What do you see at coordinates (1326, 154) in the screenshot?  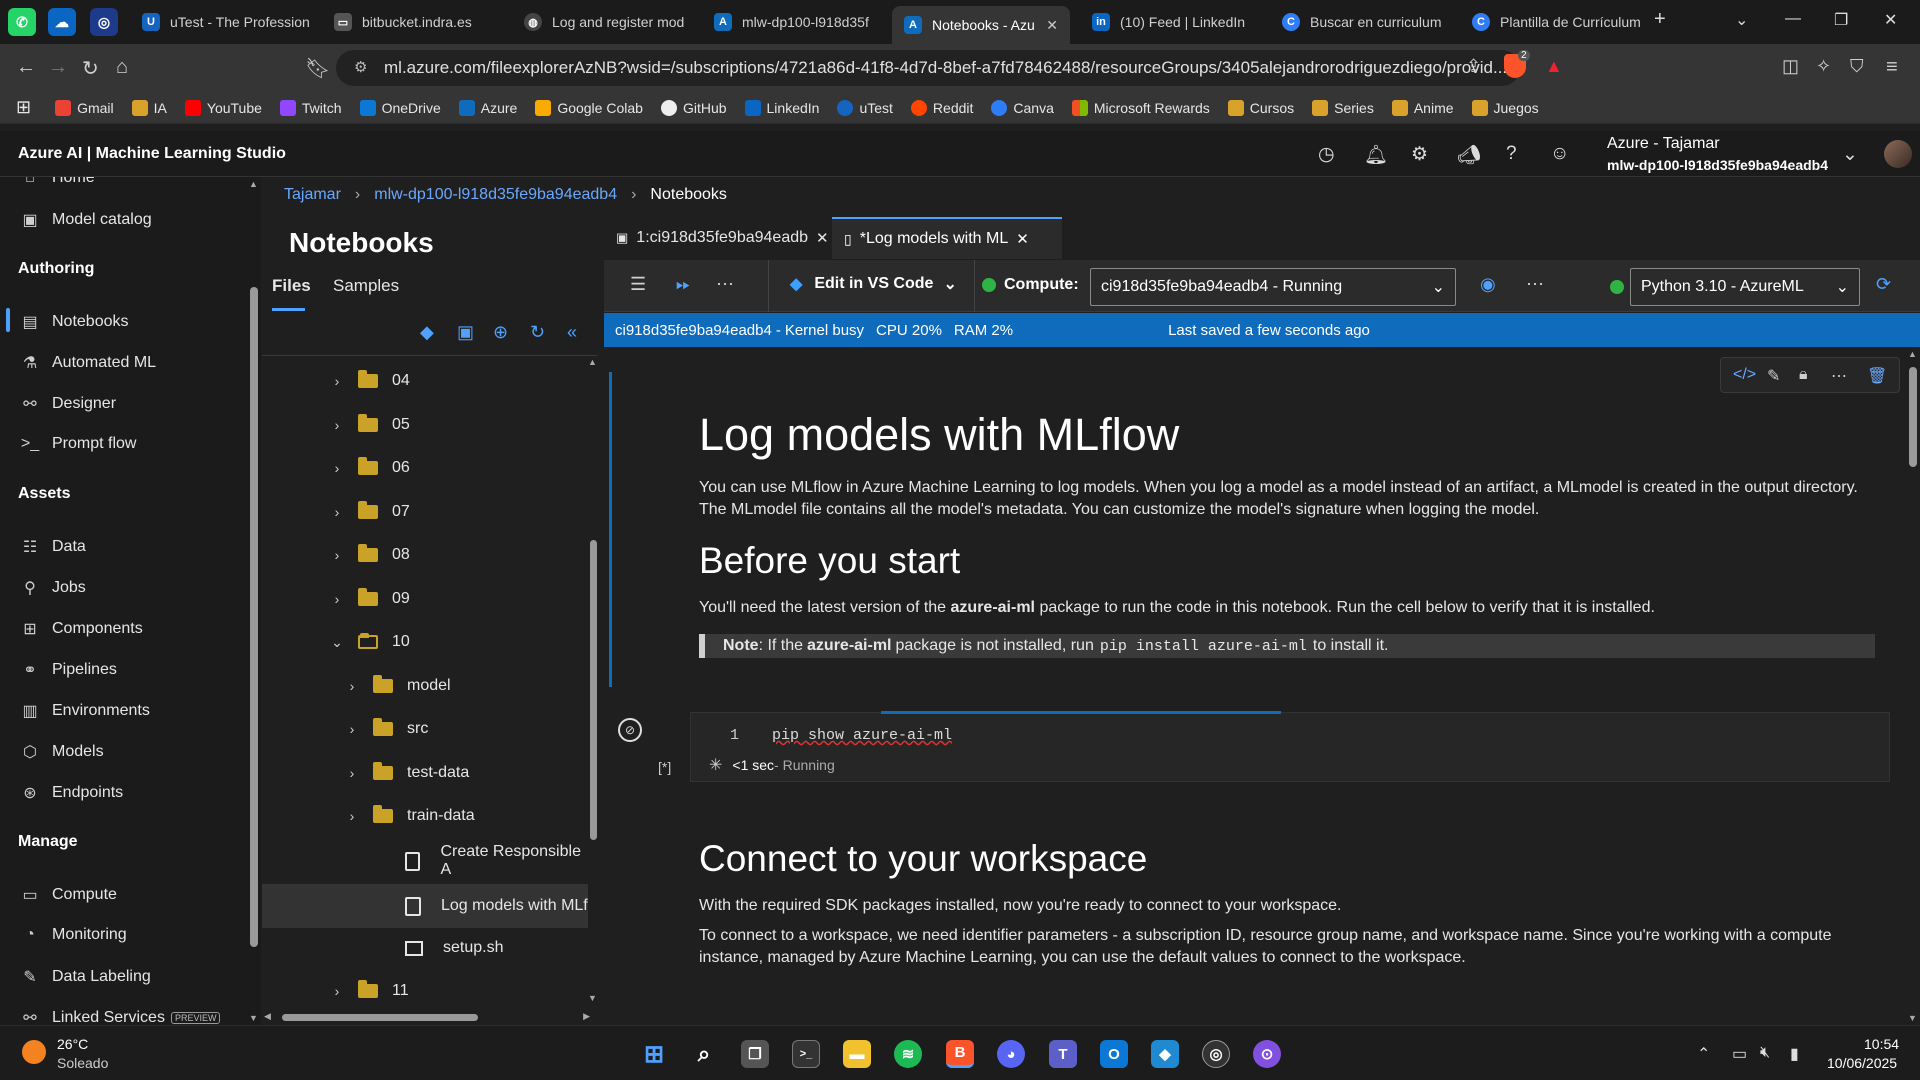 I see `history-icon: ◷` at bounding box center [1326, 154].